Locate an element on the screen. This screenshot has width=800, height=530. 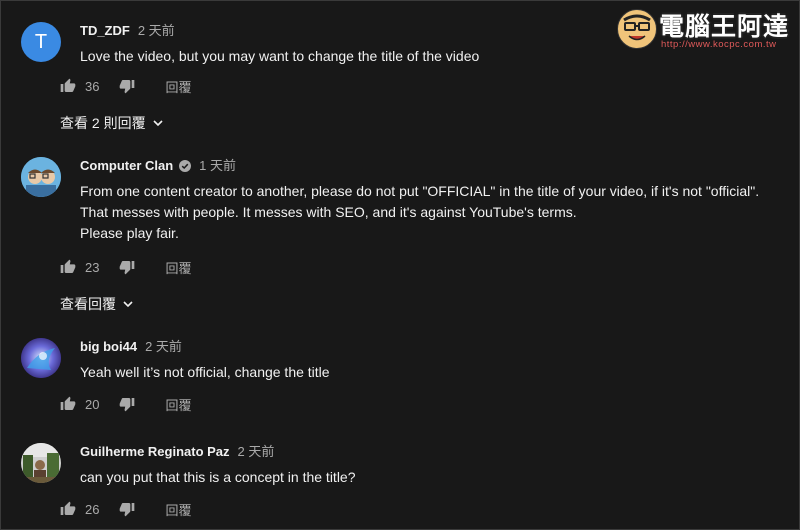
view-replies-label: 查看 2 則回覆 is located at coordinates (103, 123).